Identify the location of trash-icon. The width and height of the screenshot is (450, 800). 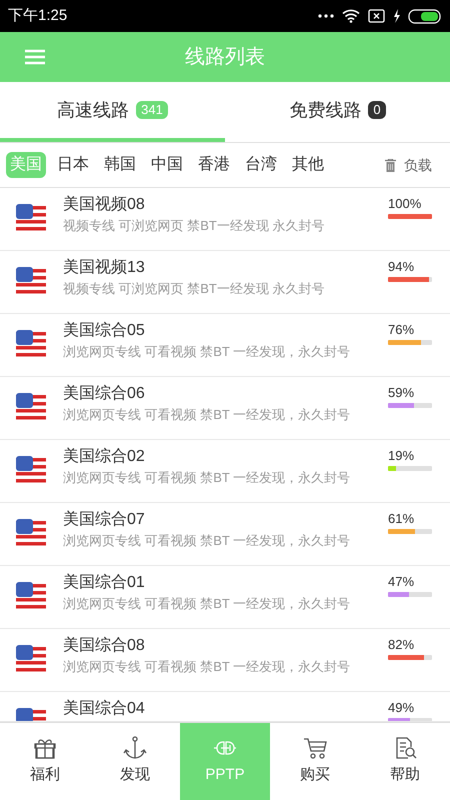
(390, 165).